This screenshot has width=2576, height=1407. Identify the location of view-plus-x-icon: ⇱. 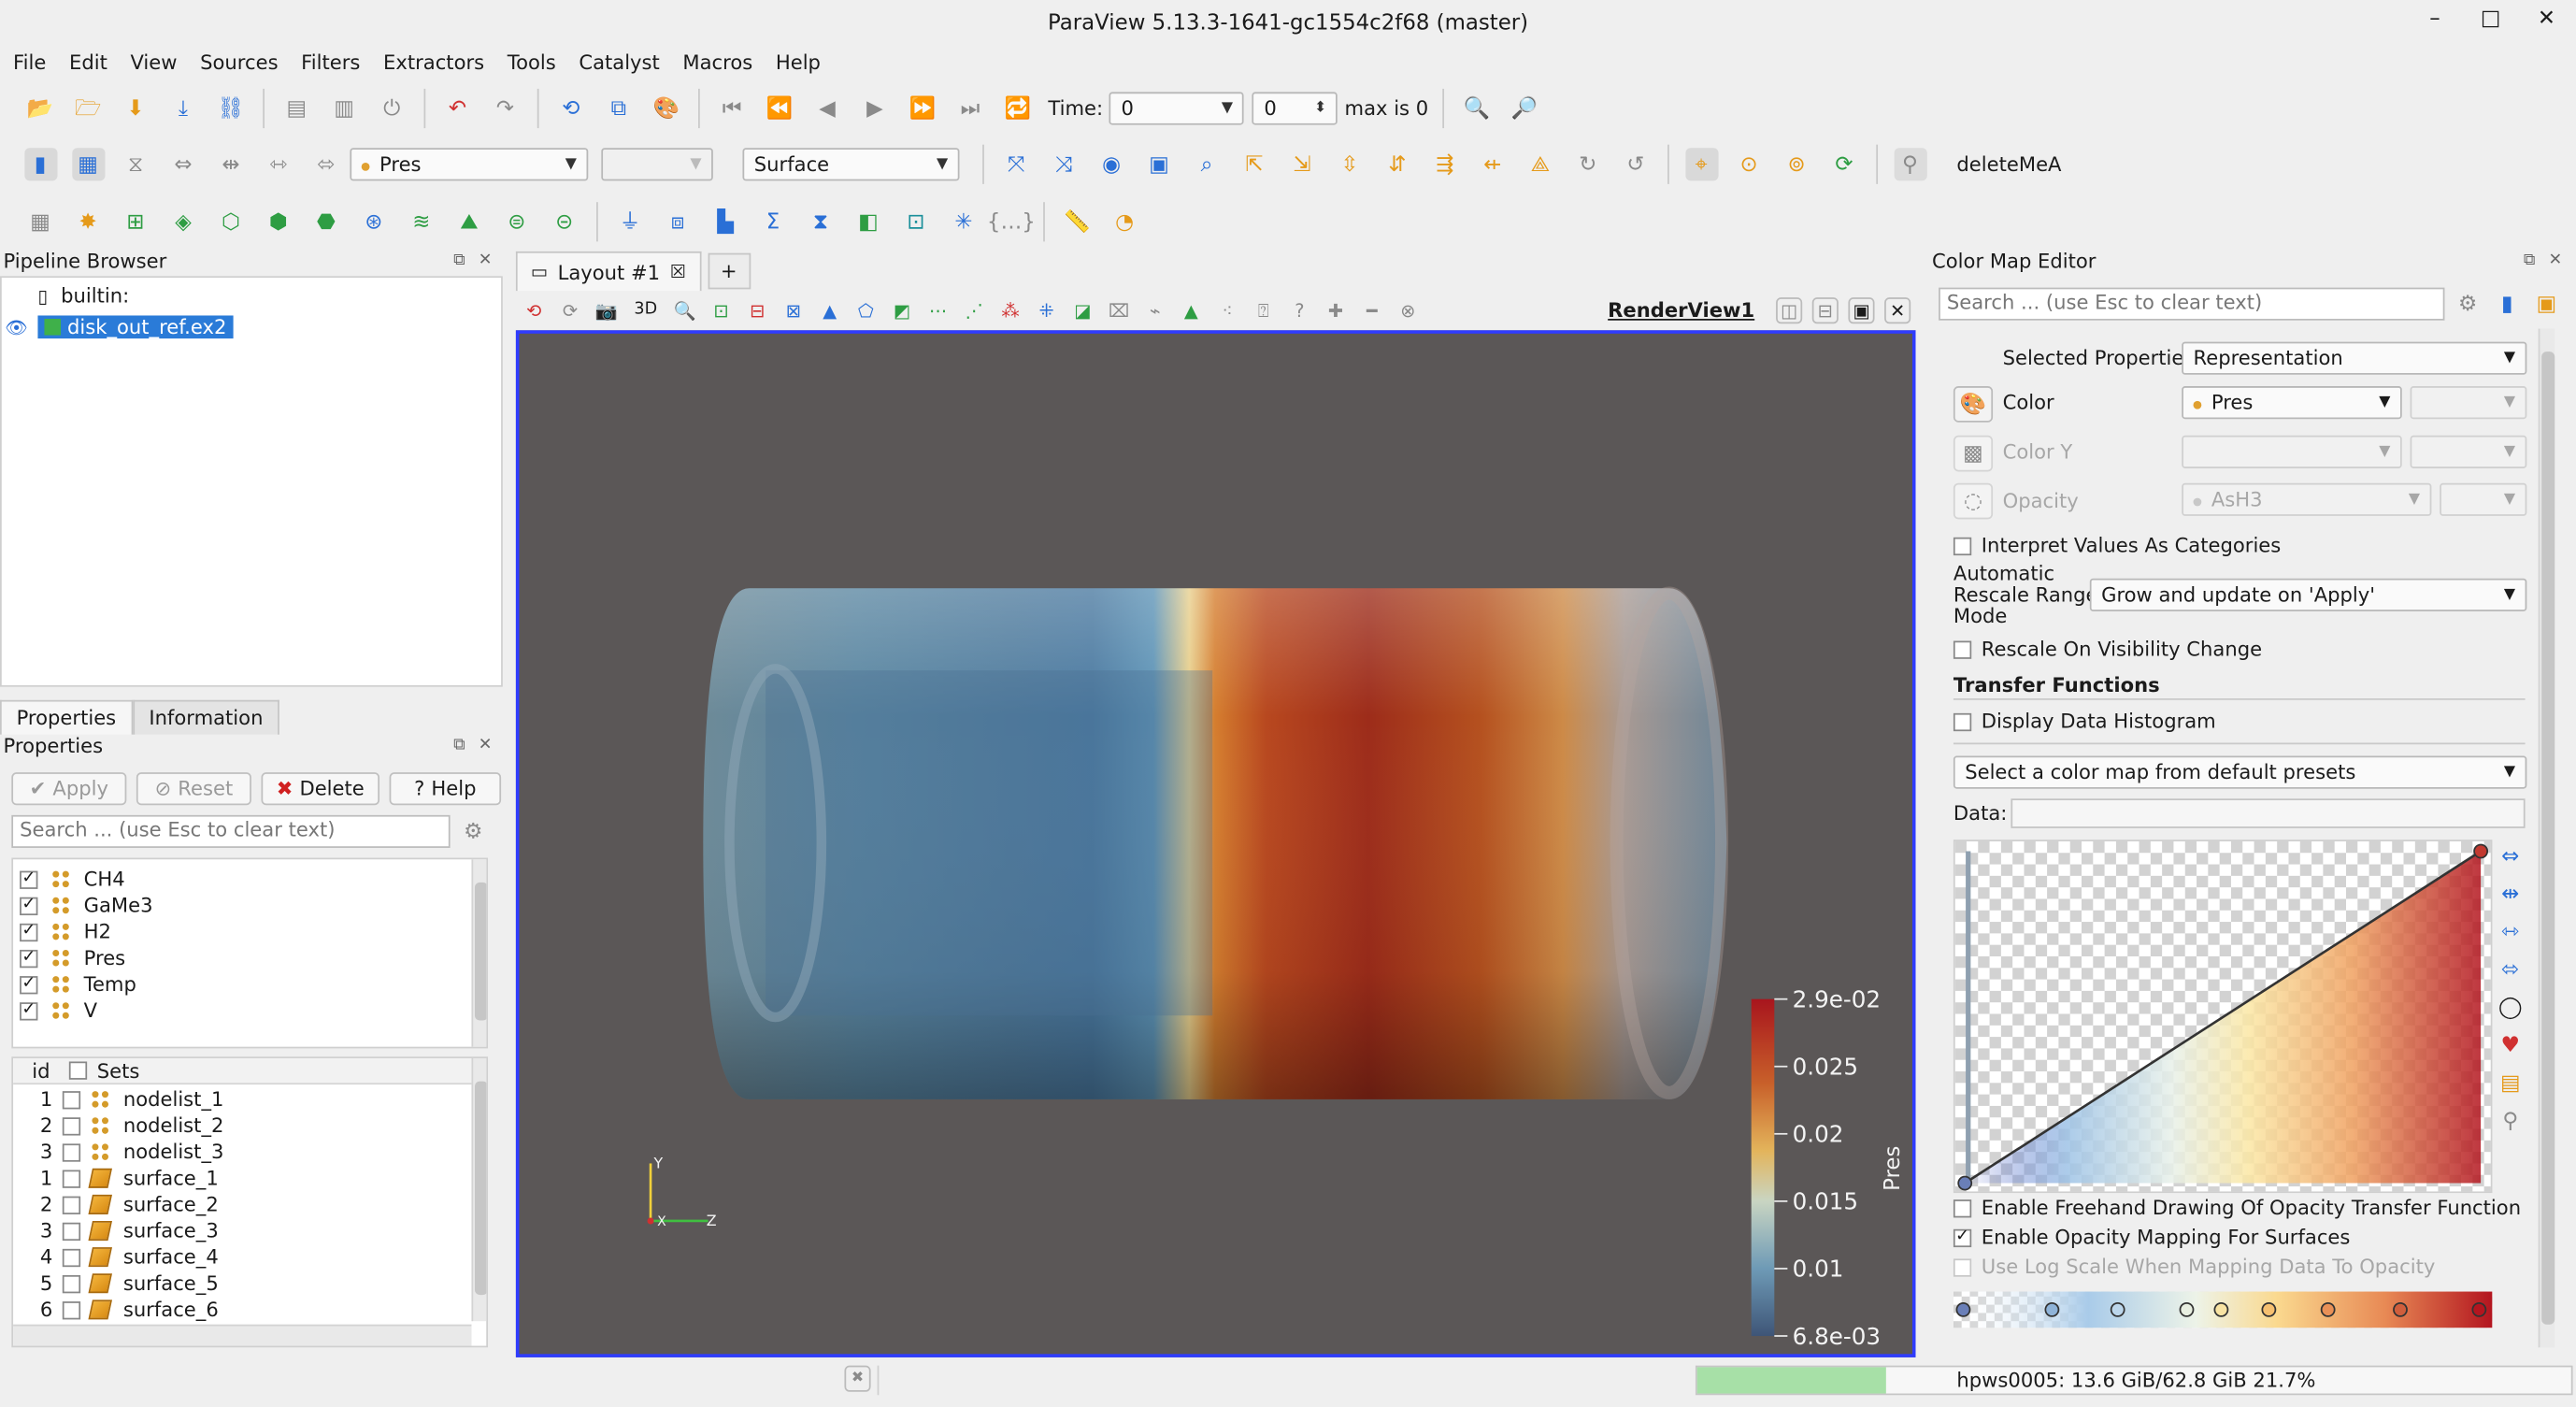
(1254, 164).